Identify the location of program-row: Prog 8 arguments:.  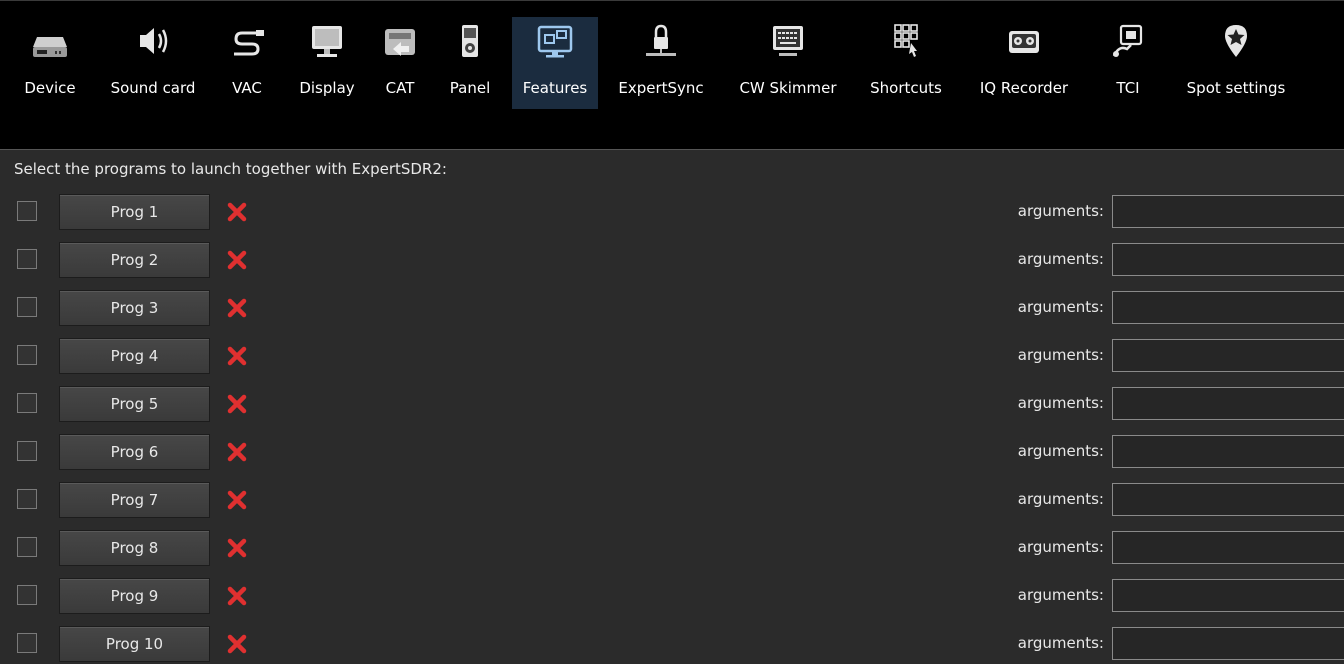
(672, 548).